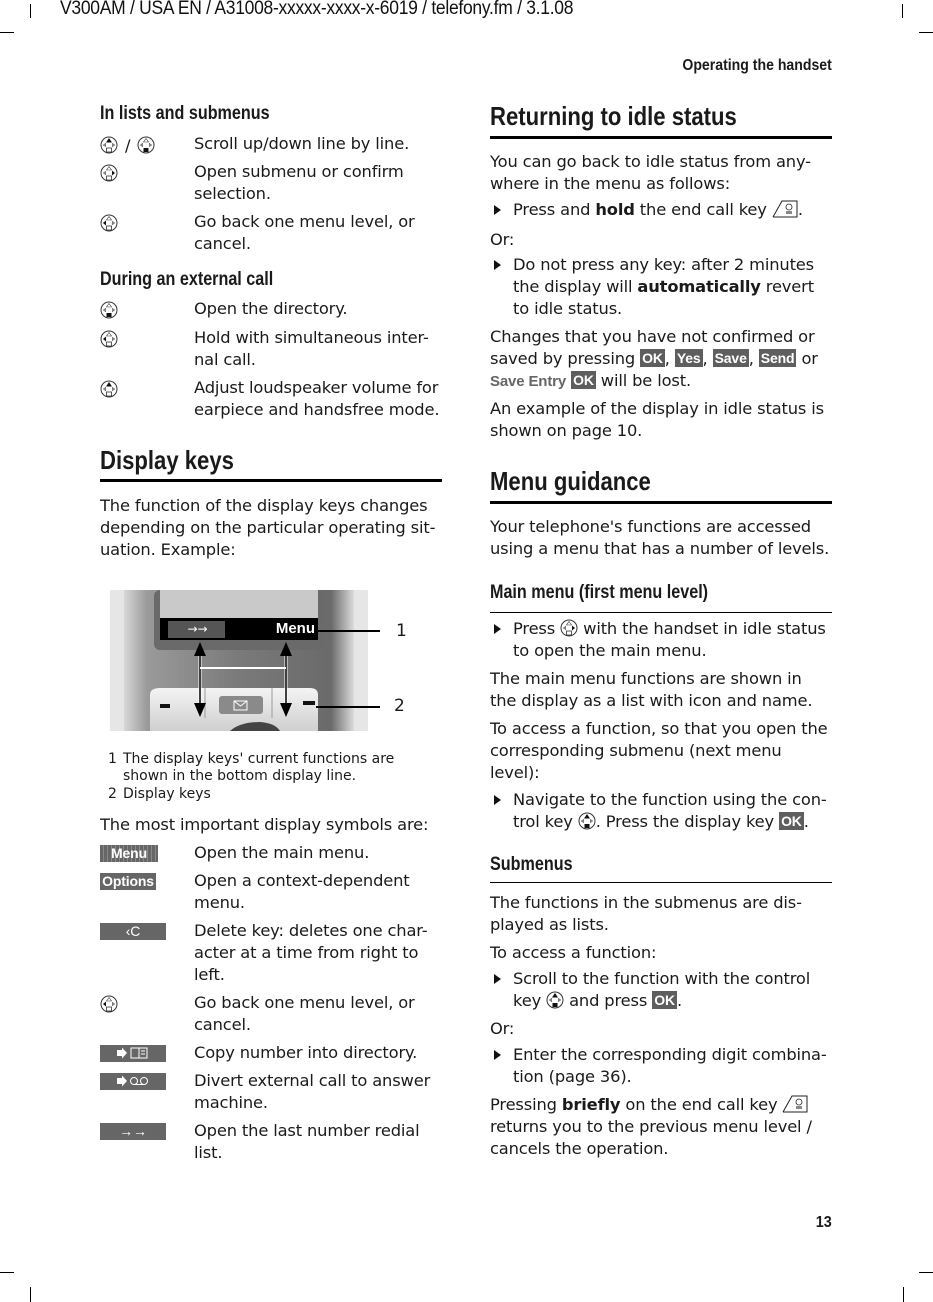  What do you see at coordinates (807, 358) in the screenshot?
I see `text: or` at bounding box center [807, 358].